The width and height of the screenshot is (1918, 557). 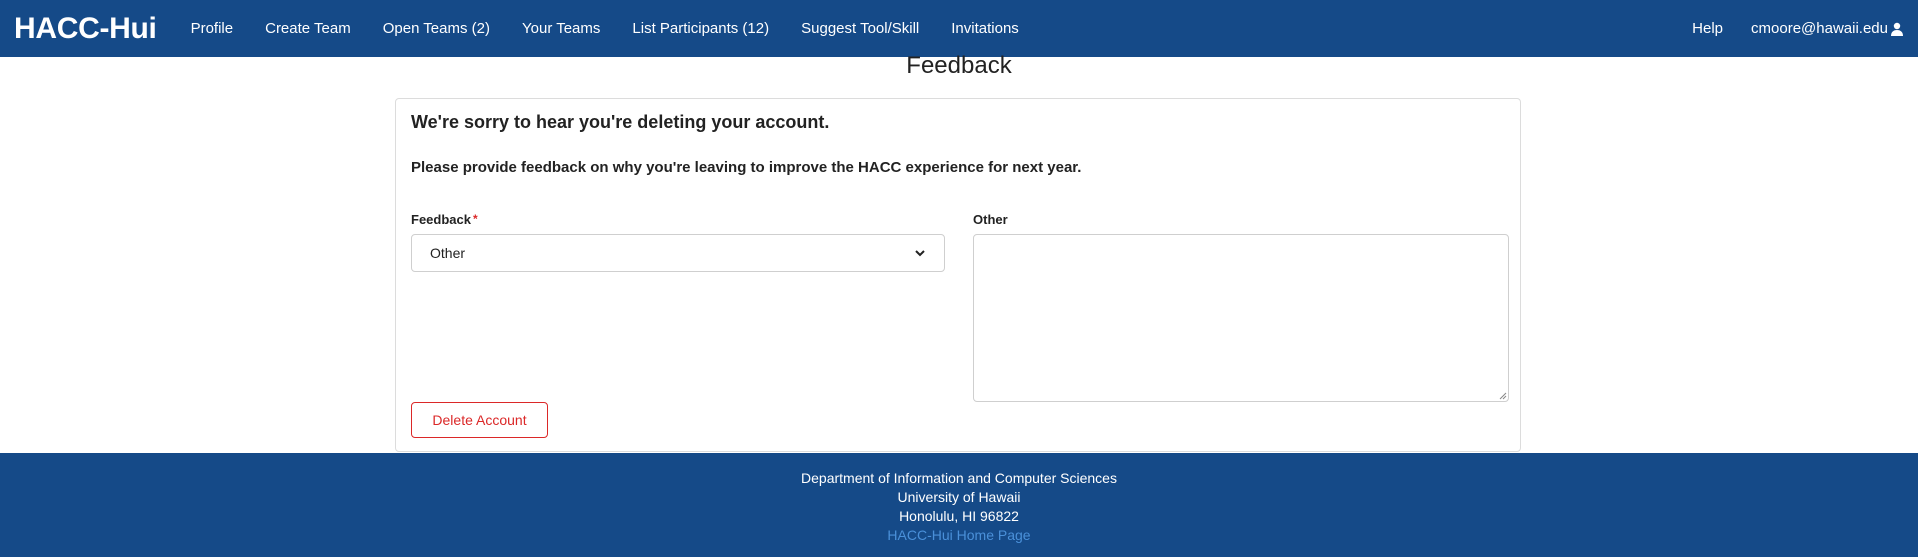 What do you see at coordinates (959, 65) in the screenshot?
I see `page-title: Feedback` at bounding box center [959, 65].